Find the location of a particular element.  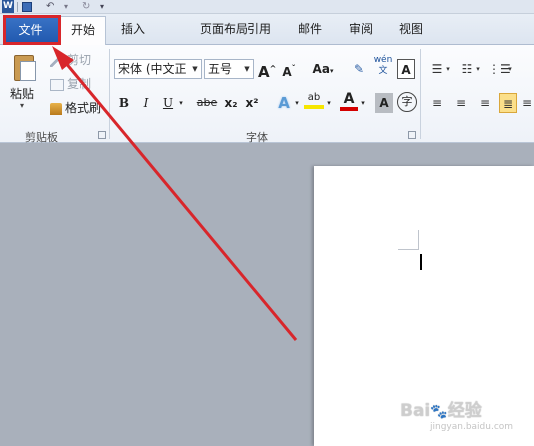

watermark-logo: Bai🐾经验 is located at coordinates (441, 411).